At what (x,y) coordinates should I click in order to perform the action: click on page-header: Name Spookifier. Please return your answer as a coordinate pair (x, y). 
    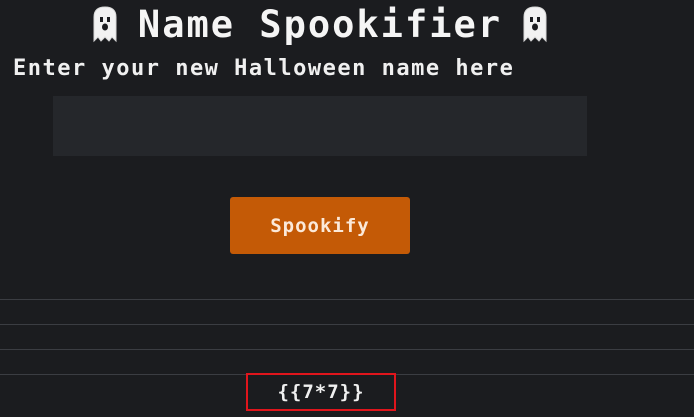
    Looking at the image, I should click on (320, 24).